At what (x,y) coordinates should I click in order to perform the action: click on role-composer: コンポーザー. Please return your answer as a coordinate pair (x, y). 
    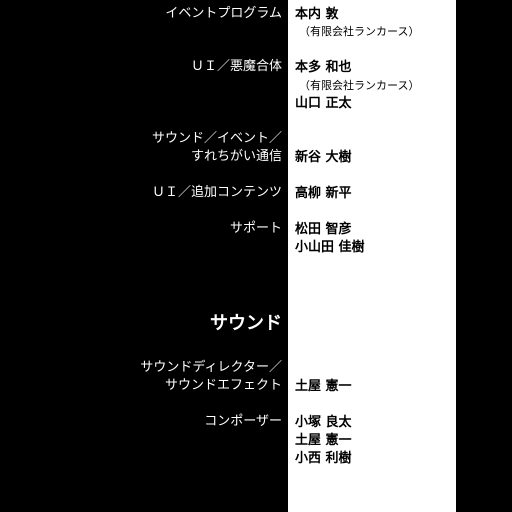
    Looking at the image, I should click on (243, 421).